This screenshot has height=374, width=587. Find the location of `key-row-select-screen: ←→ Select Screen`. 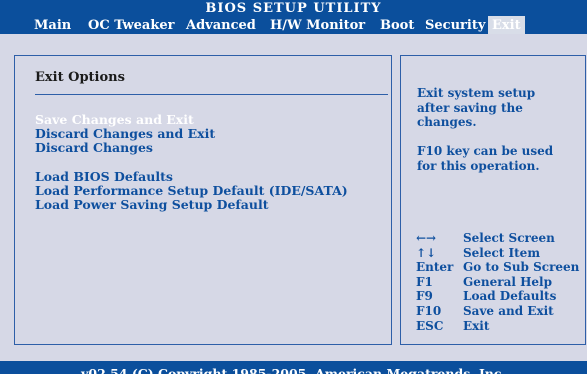

key-row-select-screen: ←→ Select Screen is located at coordinates (501, 238).